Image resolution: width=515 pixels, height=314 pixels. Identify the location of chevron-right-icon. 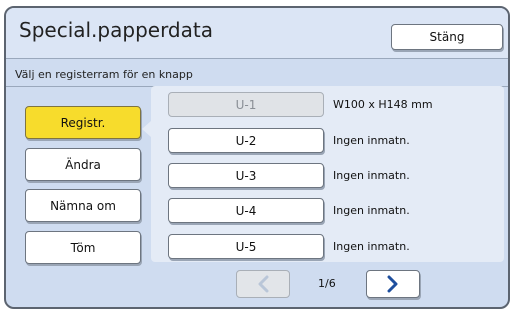
(393, 284).